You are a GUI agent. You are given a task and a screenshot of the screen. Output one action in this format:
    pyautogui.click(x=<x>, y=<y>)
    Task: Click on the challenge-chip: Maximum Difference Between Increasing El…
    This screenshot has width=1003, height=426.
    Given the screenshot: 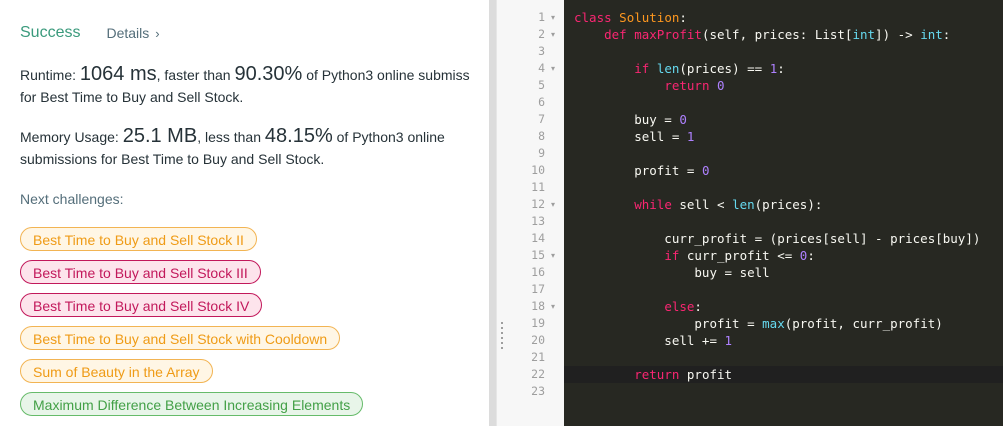 What is the action you would take?
    pyautogui.click(x=192, y=404)
    